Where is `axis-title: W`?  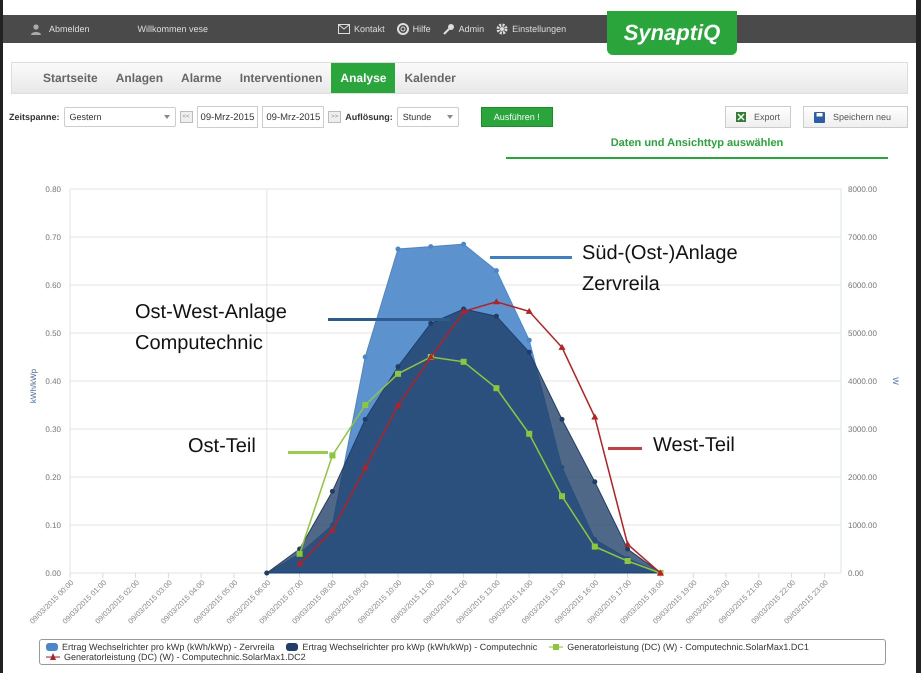
axis-title: W is located at coordinates (895, 381).